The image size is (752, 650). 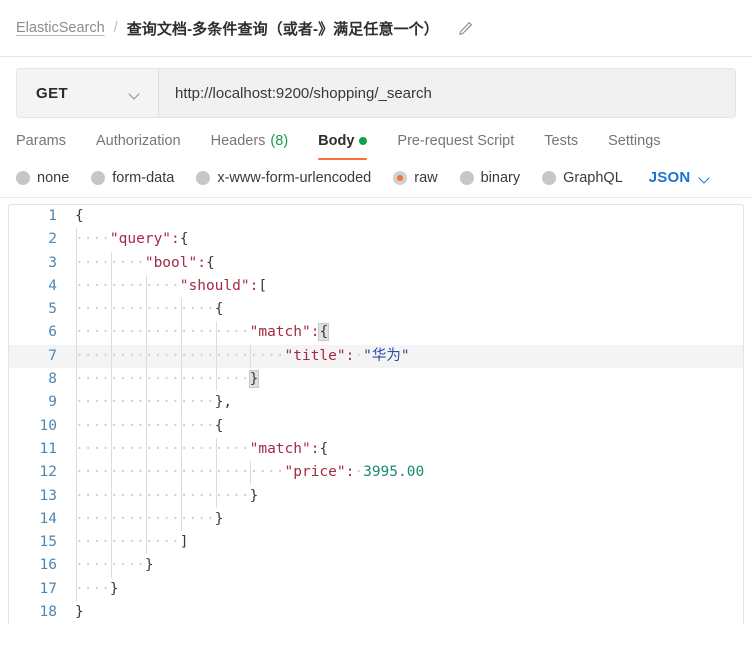 I want to click on line-number: 4, so click(x=52, y=285).